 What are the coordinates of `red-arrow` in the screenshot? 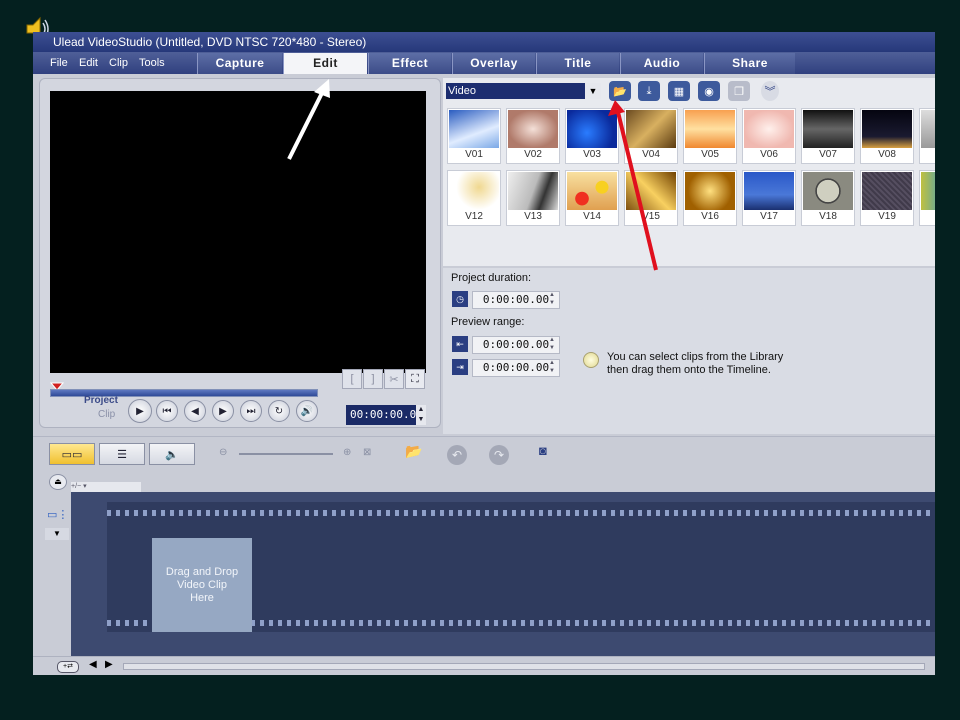 It's located at (633, 185).